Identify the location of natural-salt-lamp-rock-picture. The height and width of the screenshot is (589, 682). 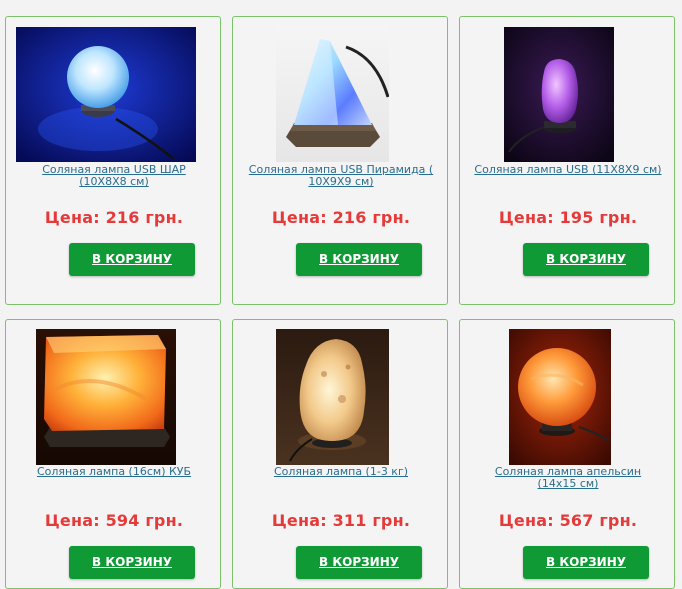
(332, 397).